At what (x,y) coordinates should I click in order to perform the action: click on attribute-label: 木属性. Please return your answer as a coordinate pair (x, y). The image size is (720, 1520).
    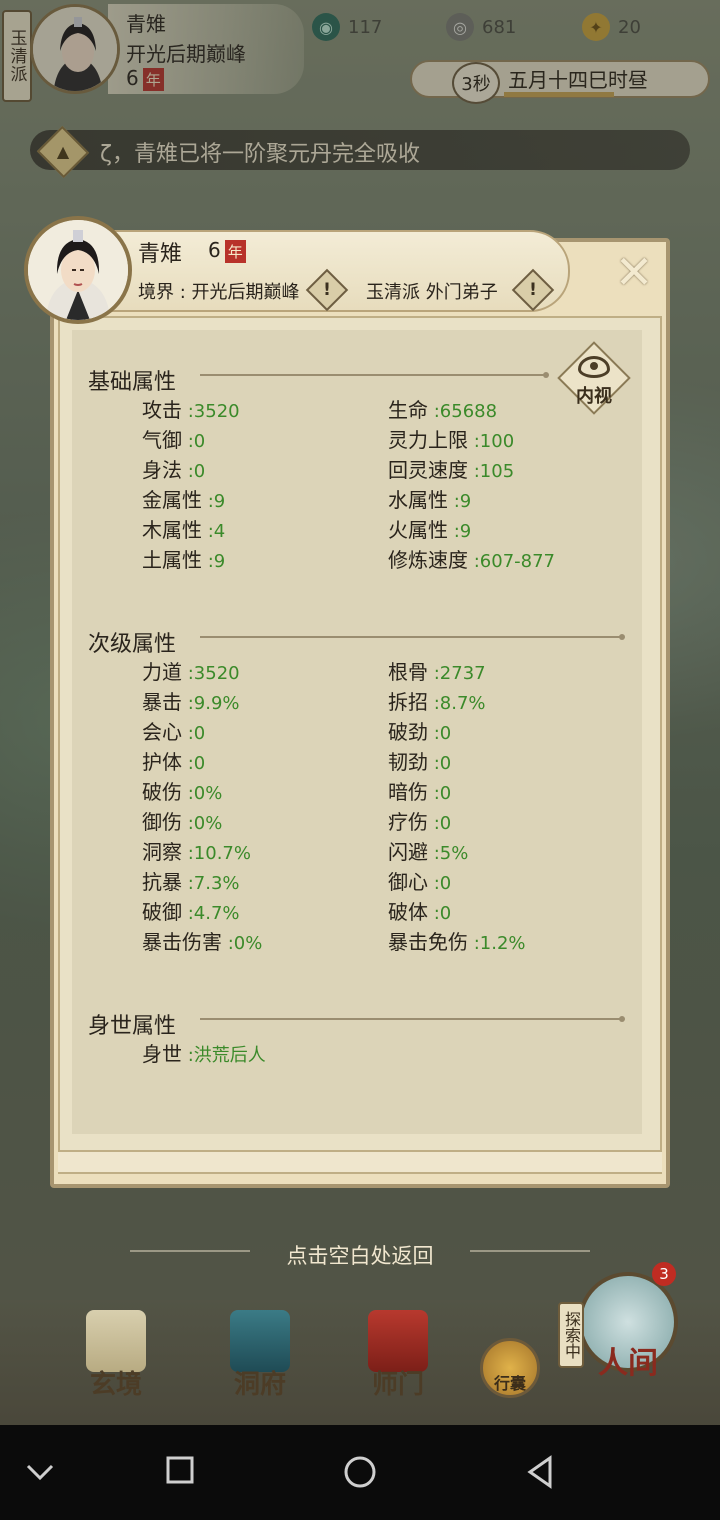
    Looking at the image, I should click on (172, 530).